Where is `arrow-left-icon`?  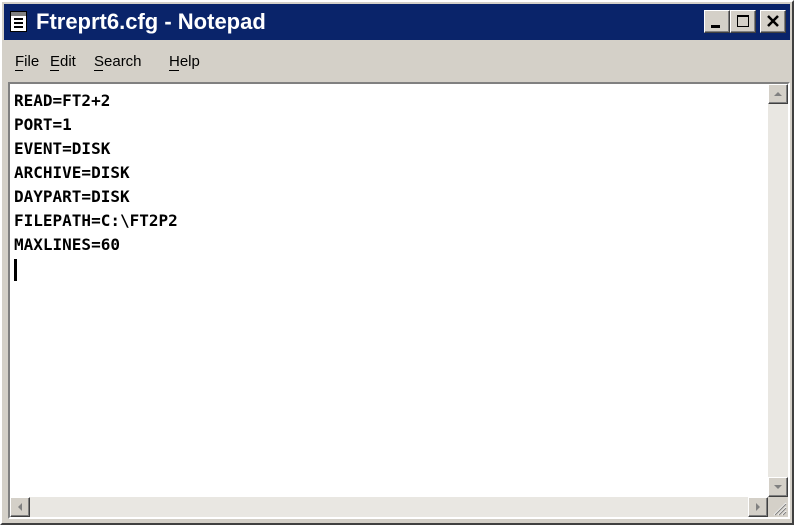
arrow-left-icon is located at coordinates (20, 507).